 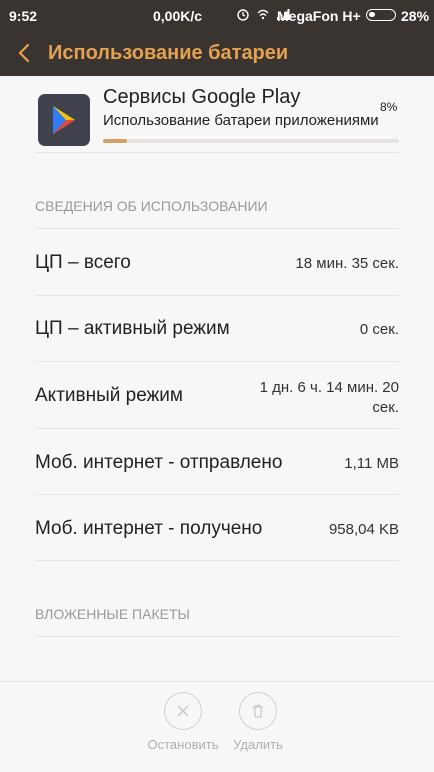 I want to click on app-icon, so click(x=64, y=120).